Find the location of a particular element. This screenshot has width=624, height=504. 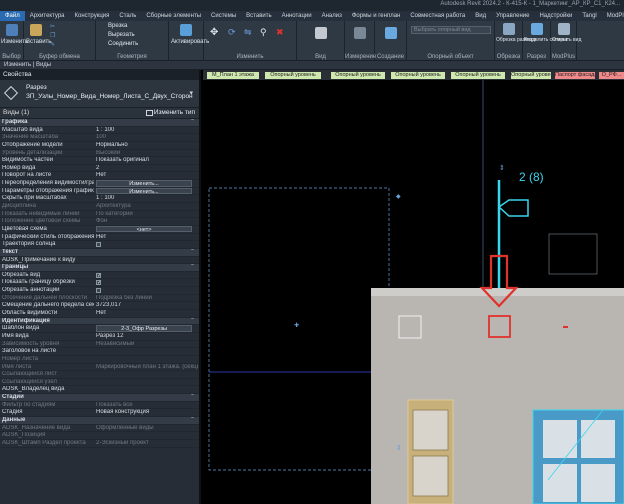

menu-tab: Управление is located at coordinates (512, 16).